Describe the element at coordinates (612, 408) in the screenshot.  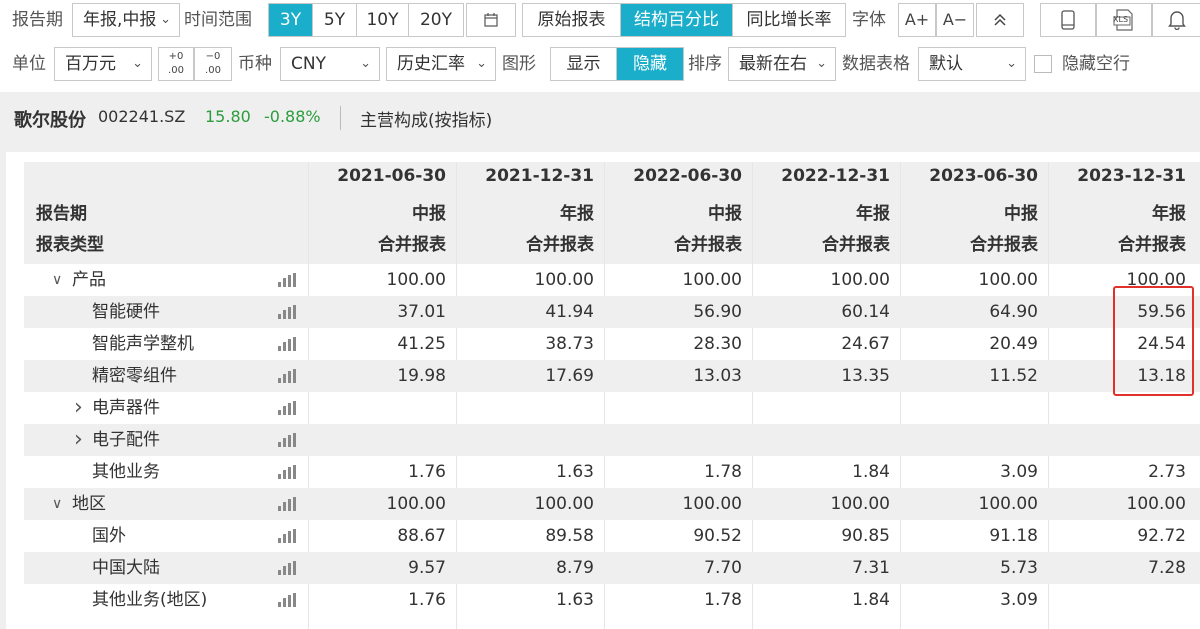
I see `table-row: › 电声器件` at that location.